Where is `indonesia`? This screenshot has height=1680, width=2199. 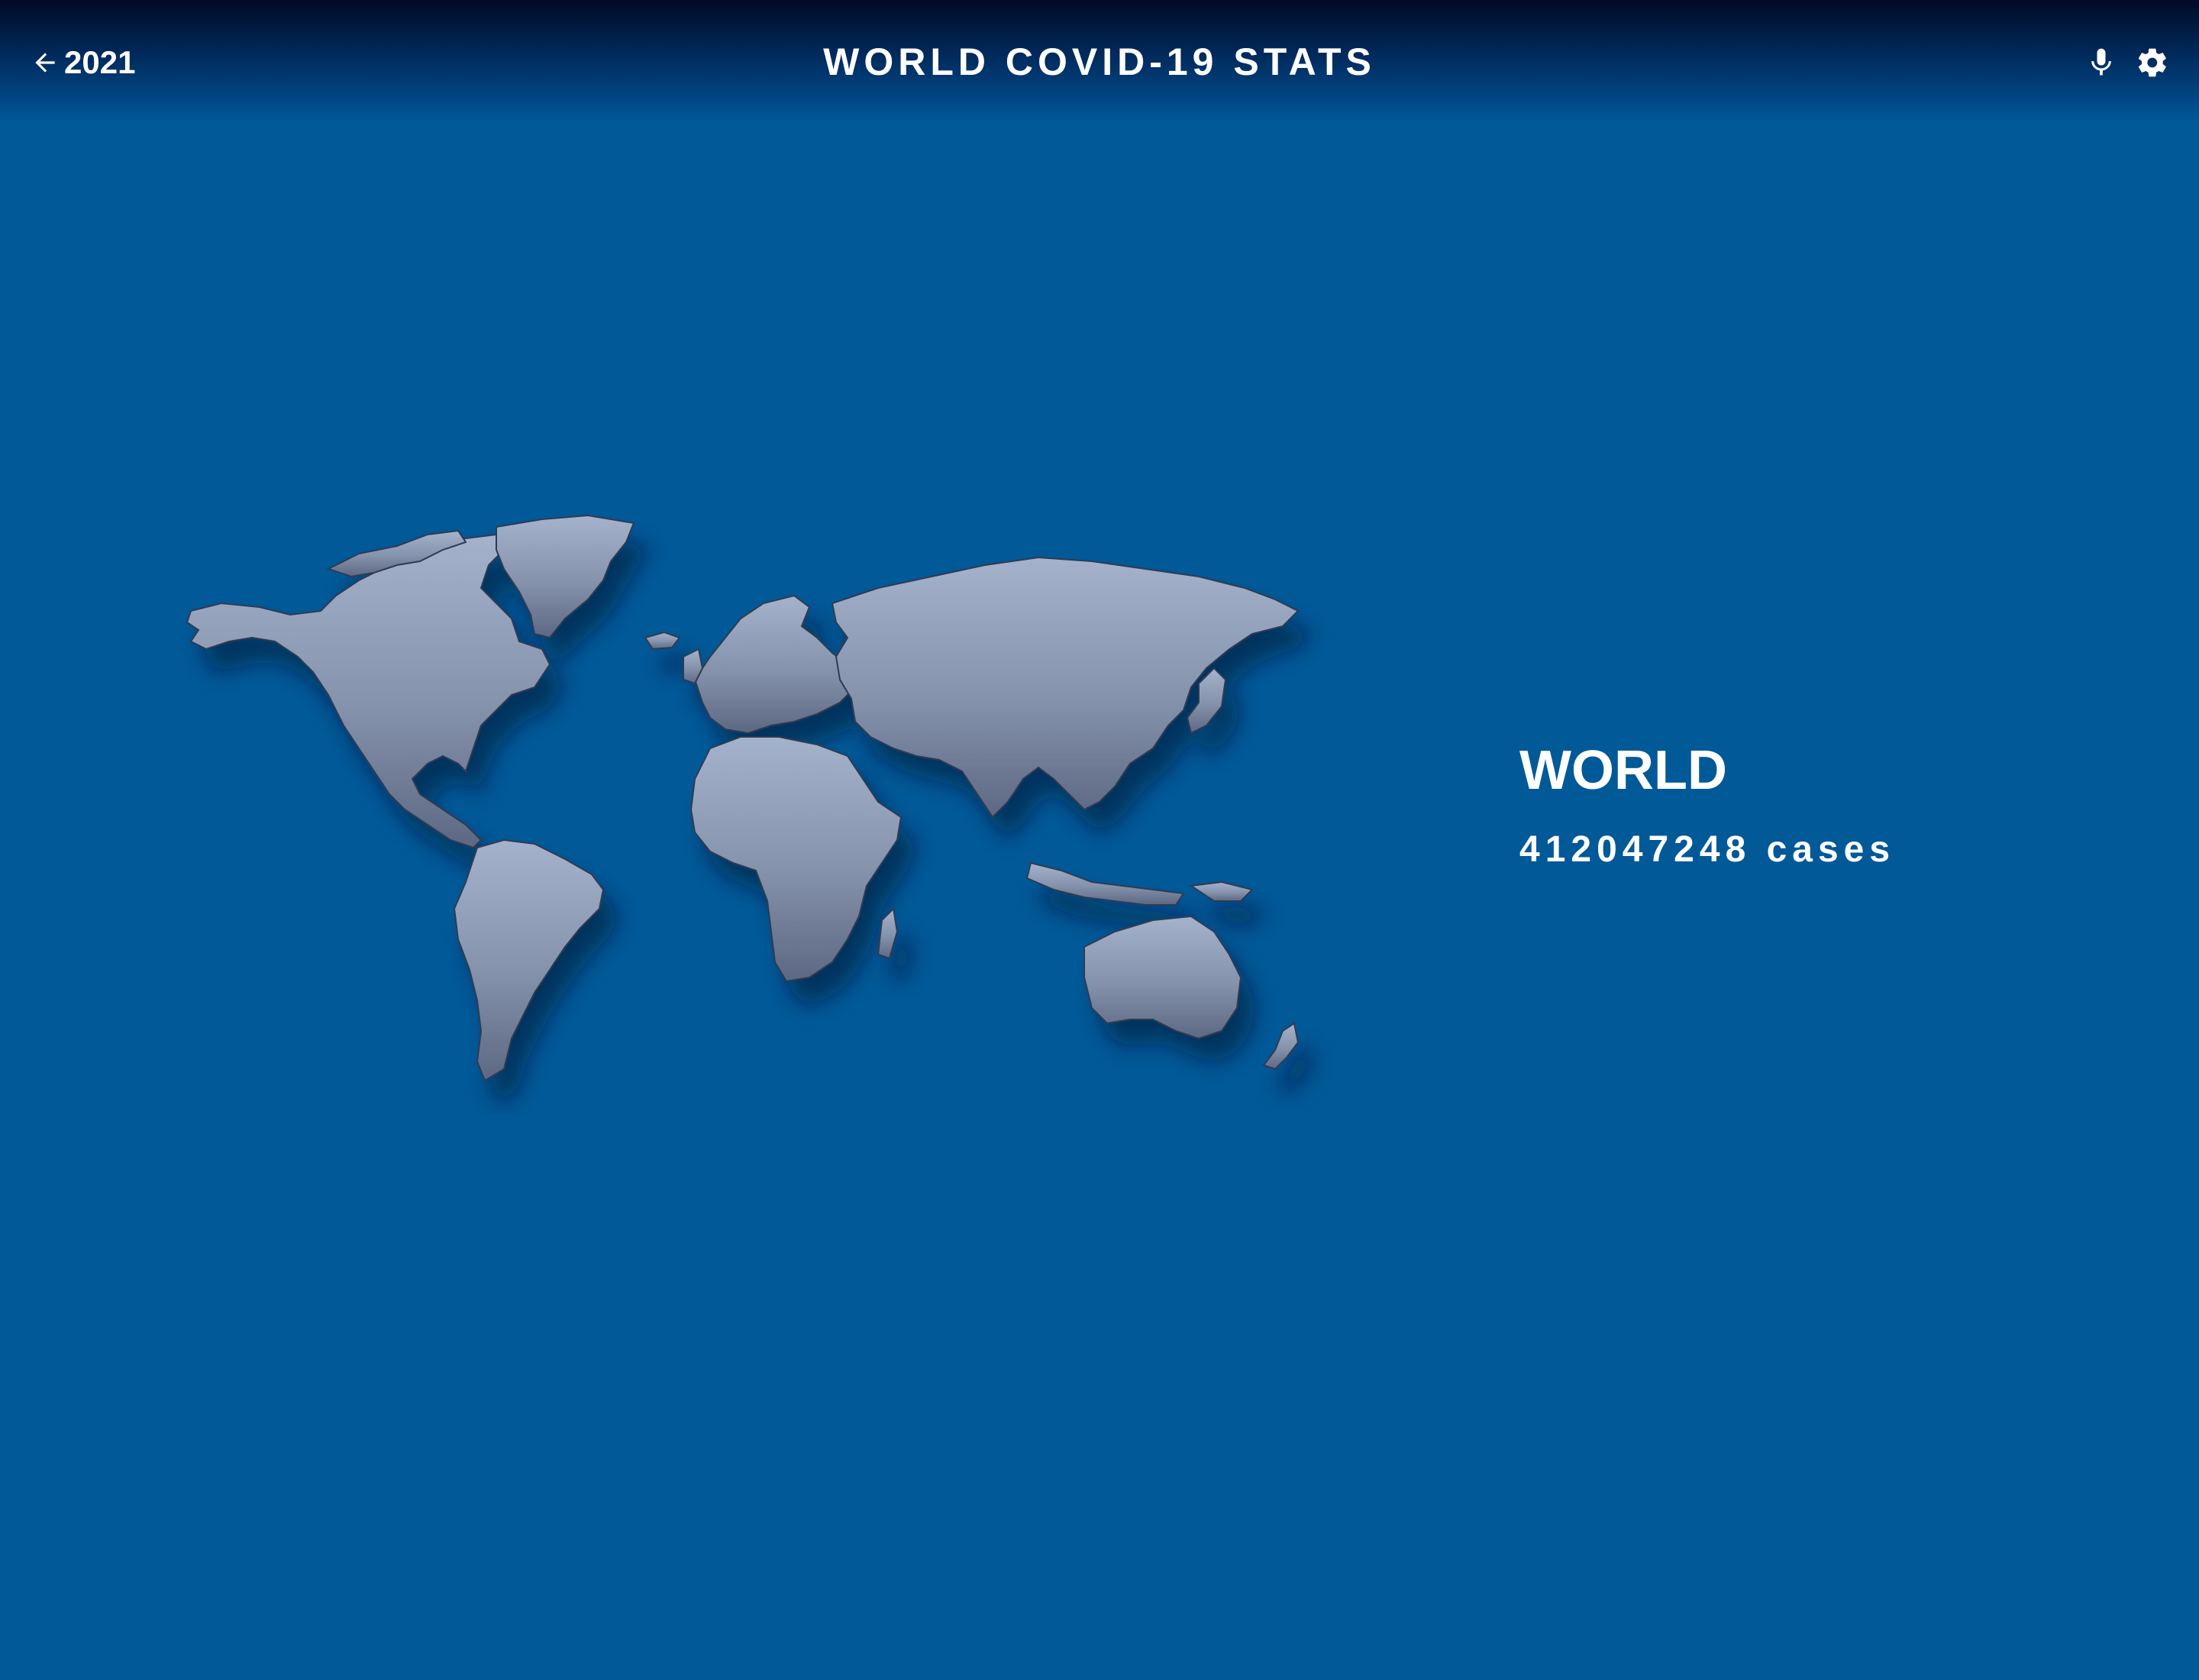
indonesia is located at coordinates (1105, 884).